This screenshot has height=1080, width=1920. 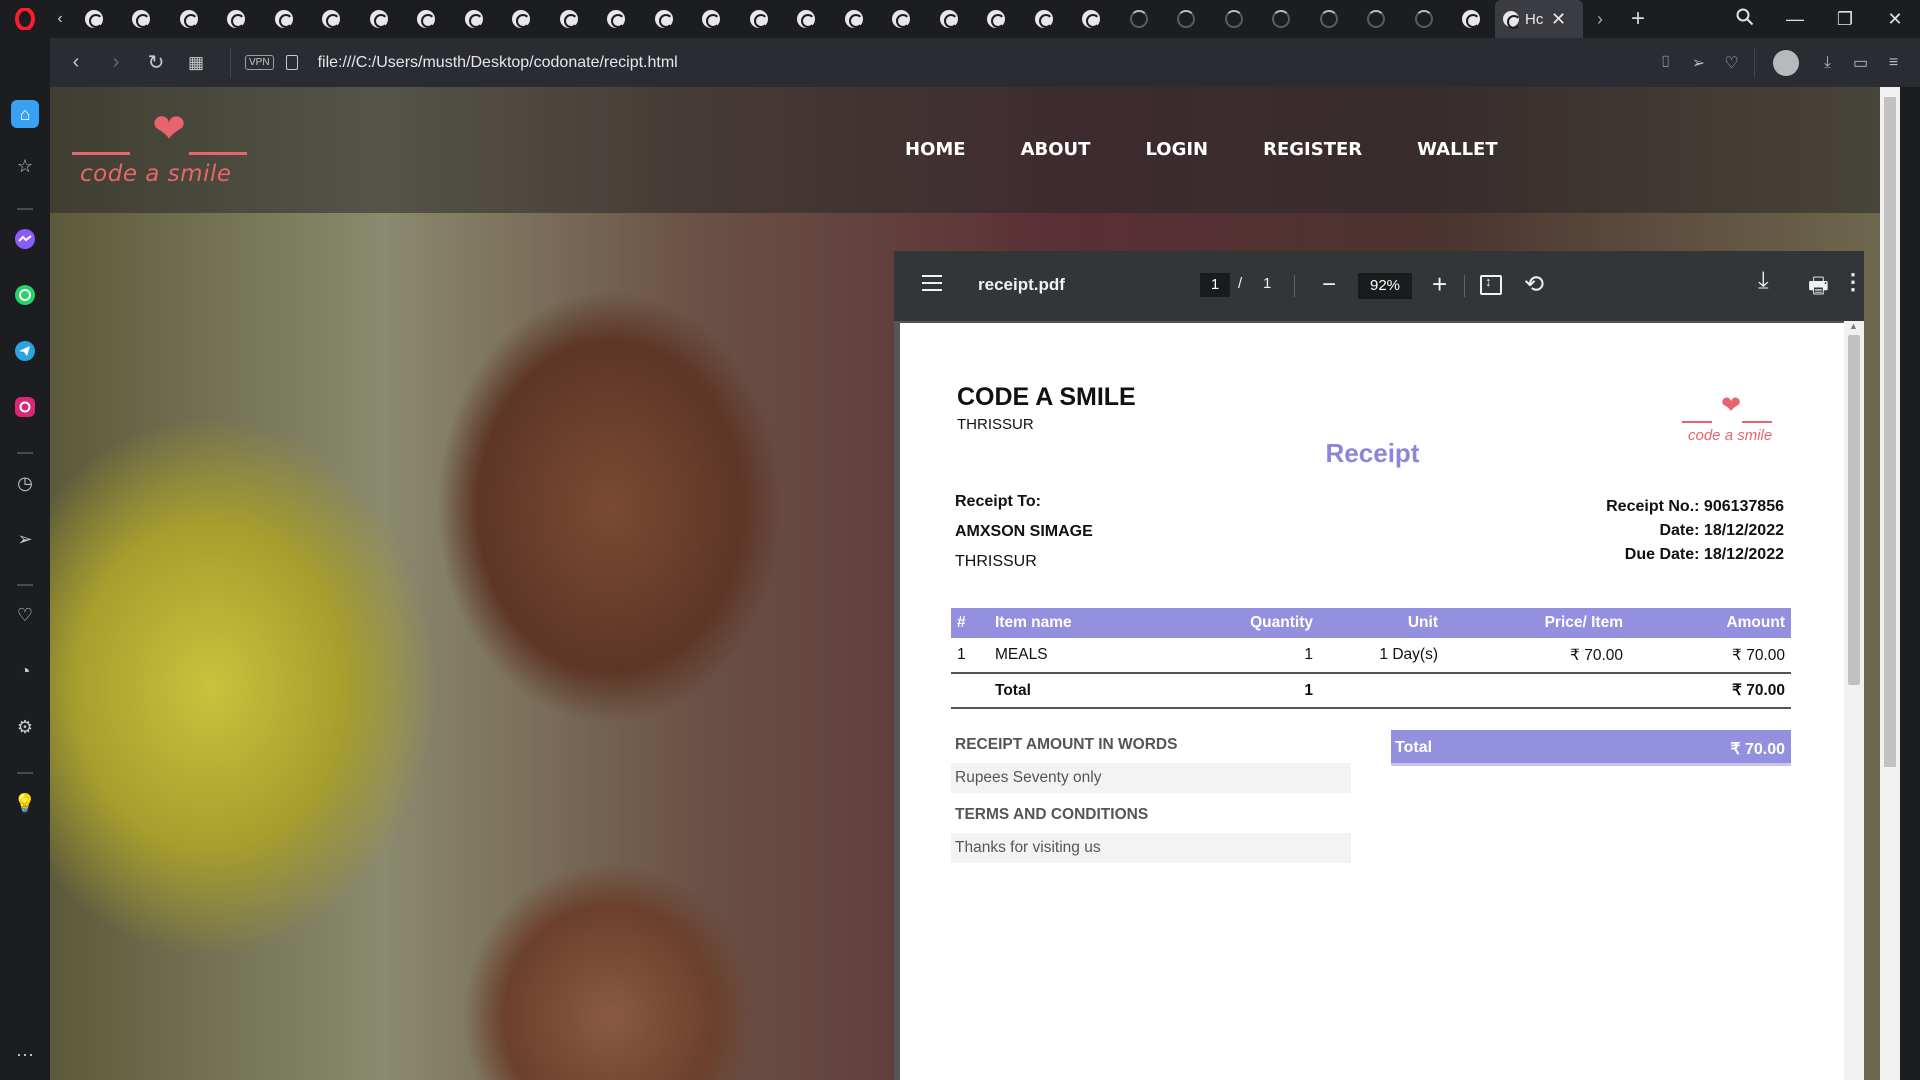 I want to click on pdf-filename: receipt.pdf, so click(x=1021, y=284).